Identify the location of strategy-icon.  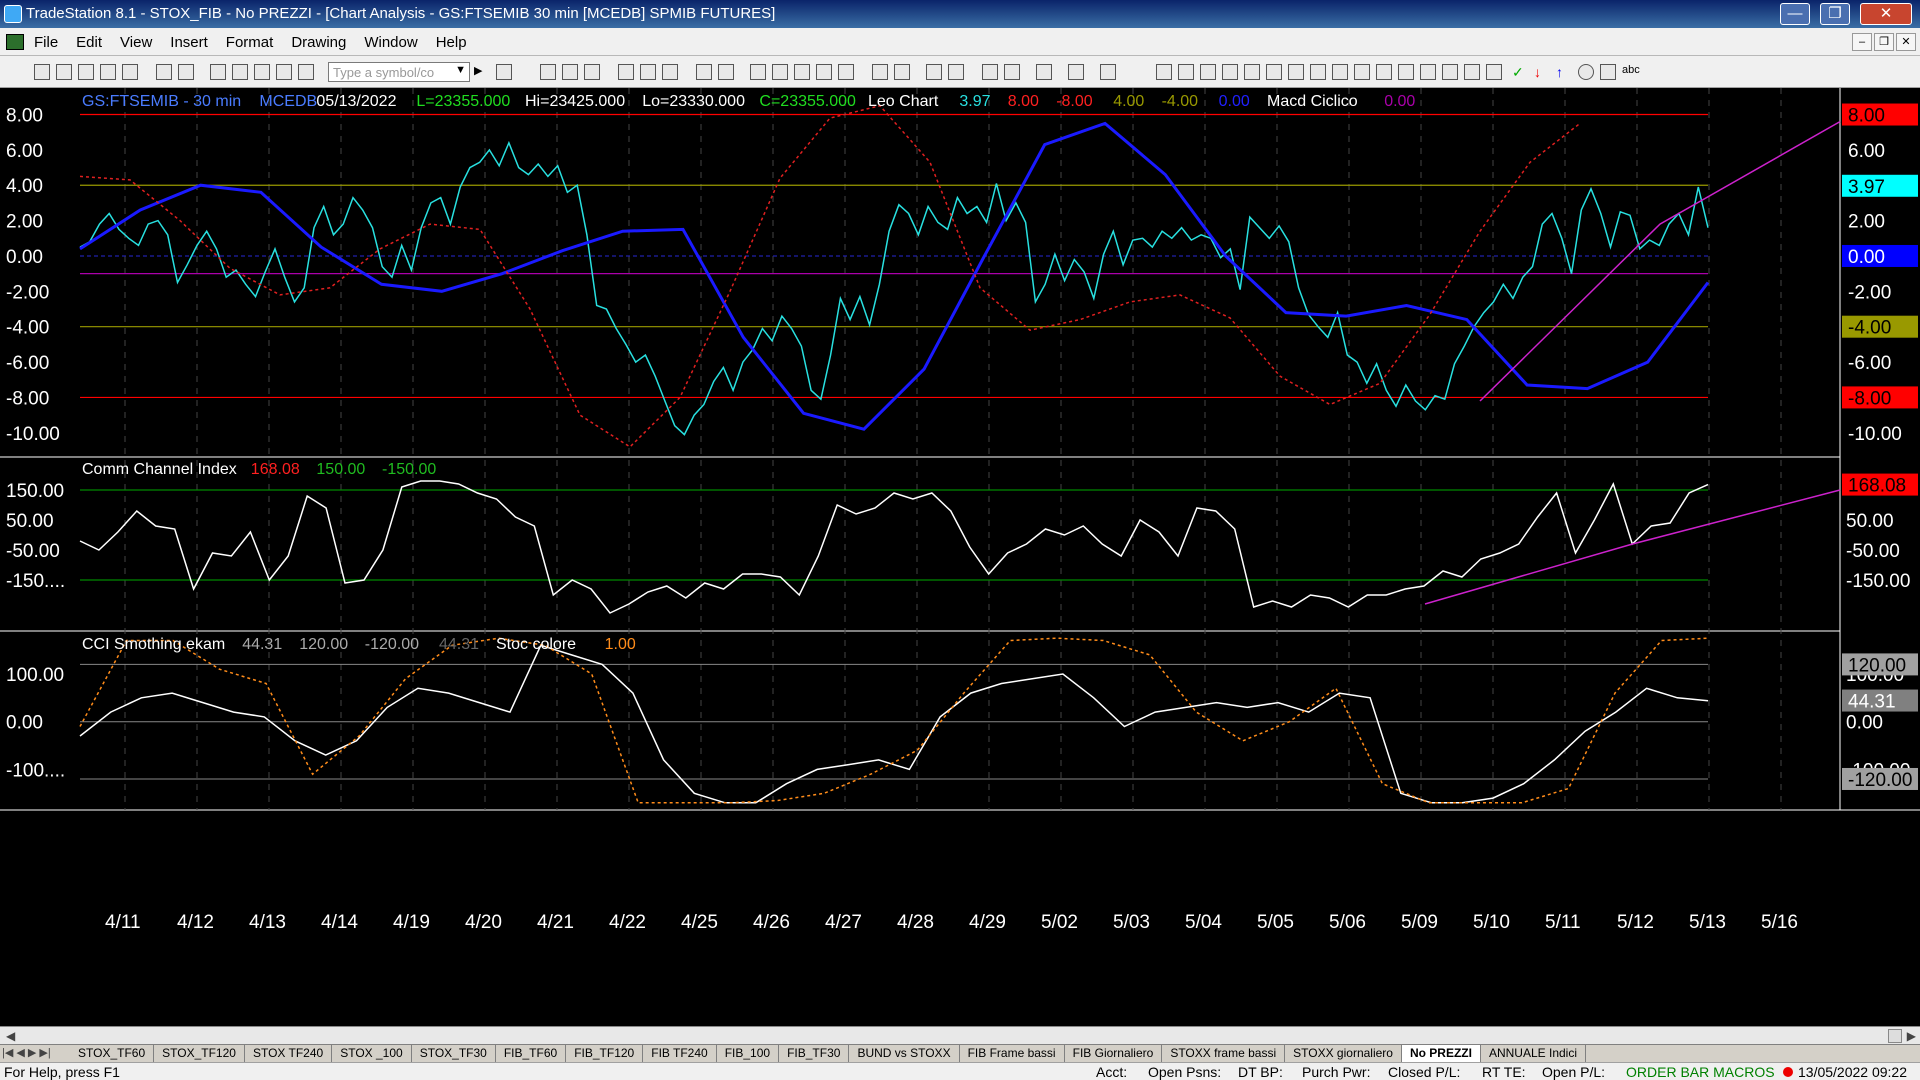
(284, 72).